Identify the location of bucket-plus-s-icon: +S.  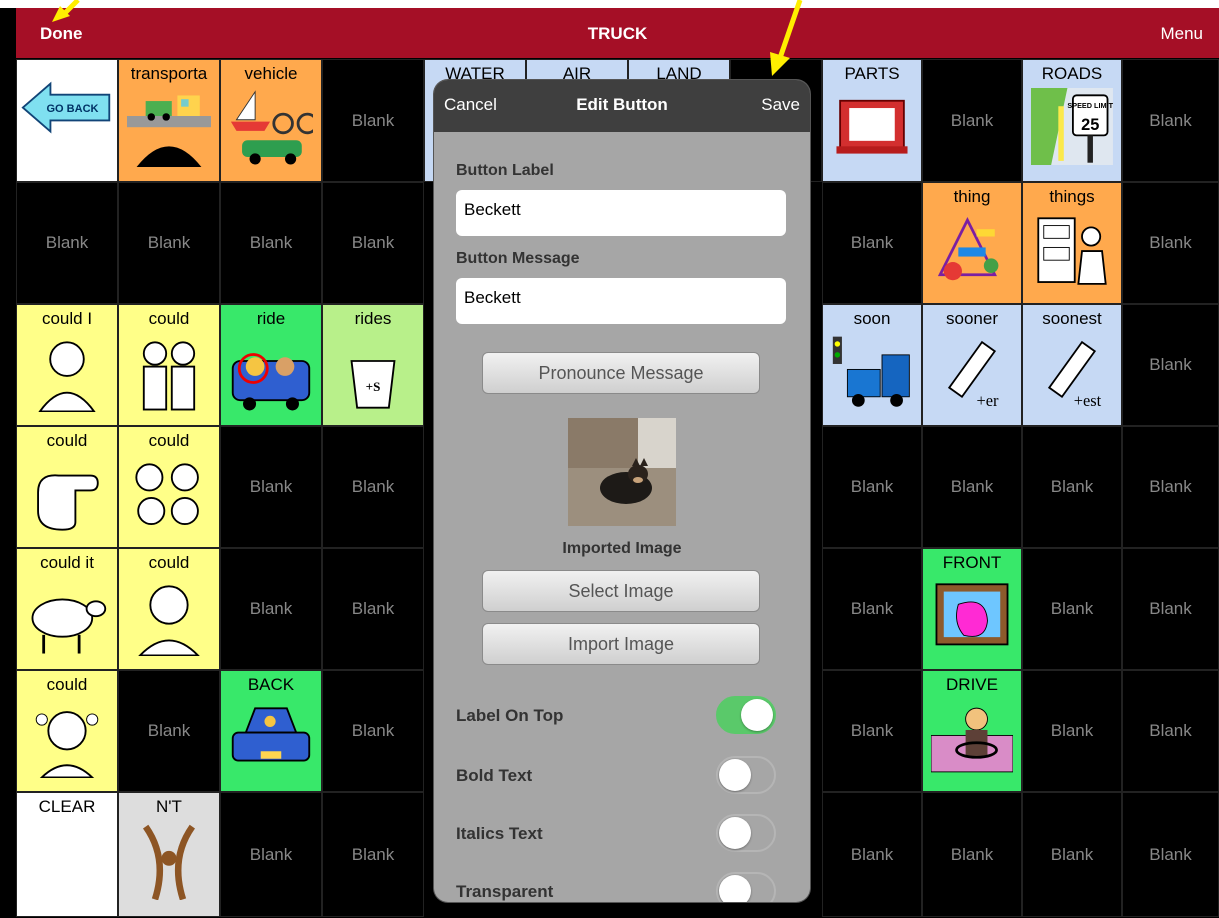
(373, 384).